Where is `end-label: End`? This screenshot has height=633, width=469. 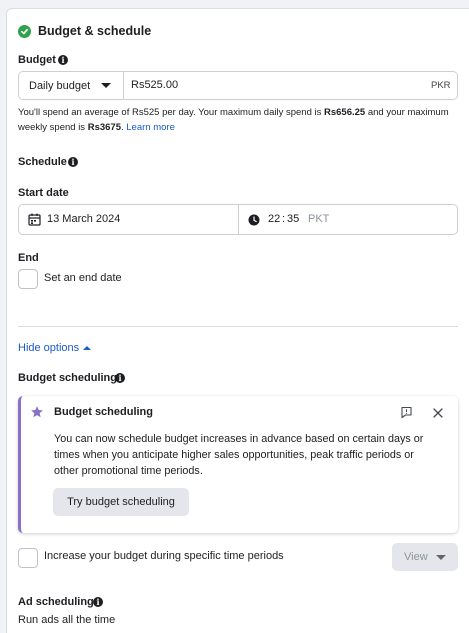 end-label: End is located at coordinates (28, 258).